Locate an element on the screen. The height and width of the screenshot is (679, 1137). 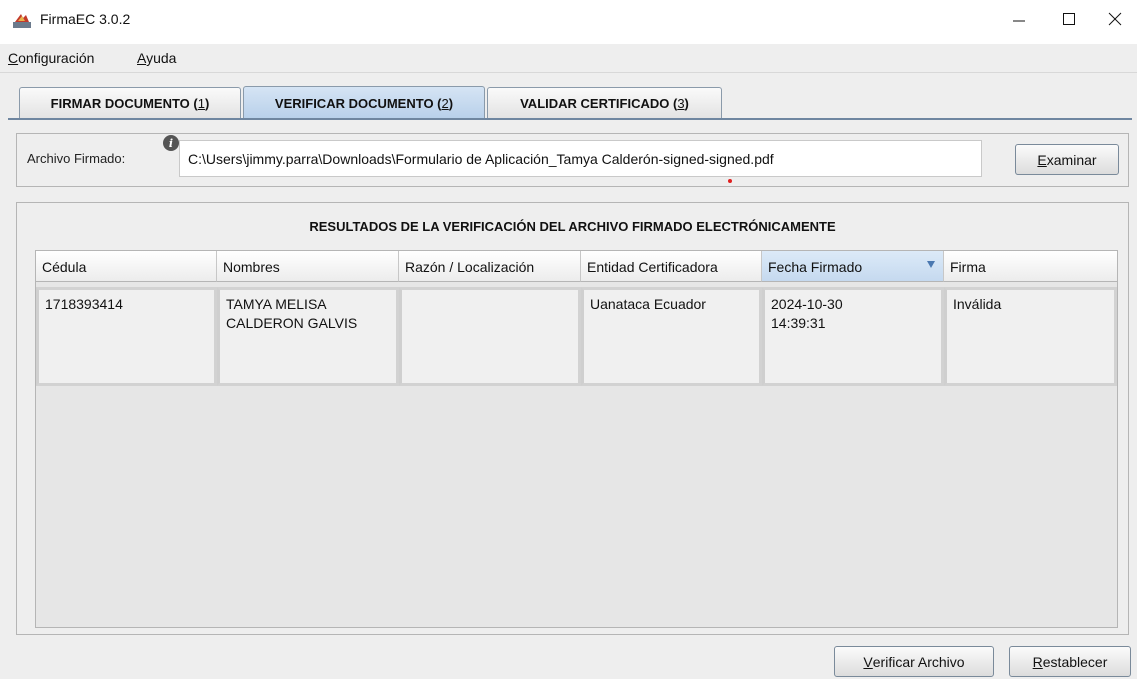
cell-nombres: TAMYA MELISA CALDERON GALVIS is located at coordinates (308, 336).